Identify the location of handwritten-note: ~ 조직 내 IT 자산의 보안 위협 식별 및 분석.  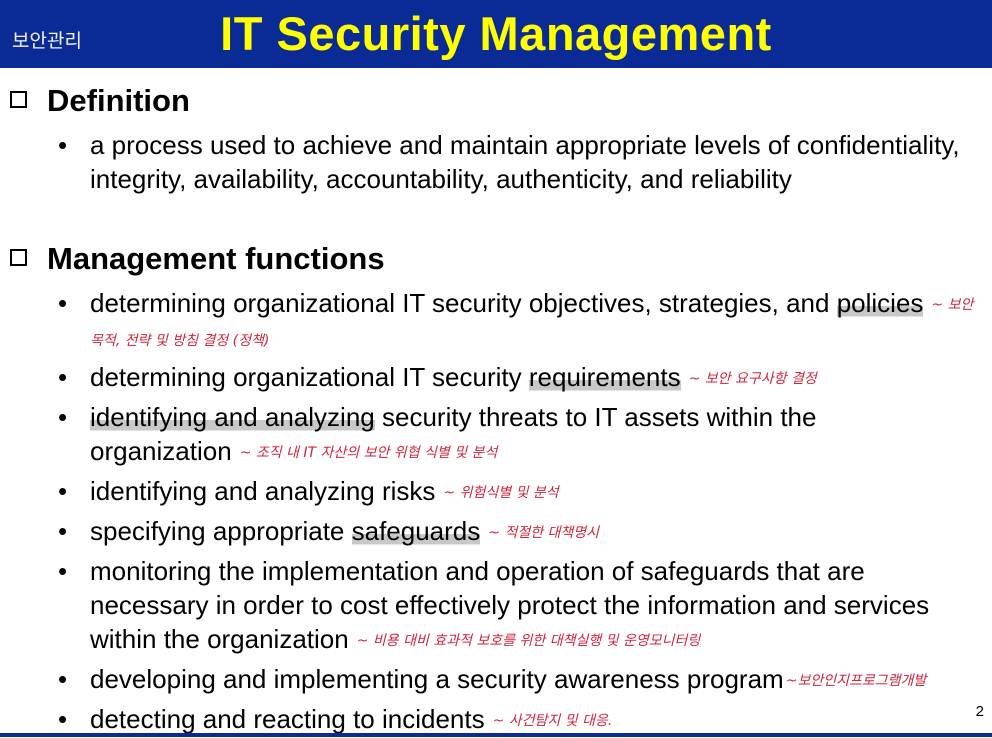
(368, 453).